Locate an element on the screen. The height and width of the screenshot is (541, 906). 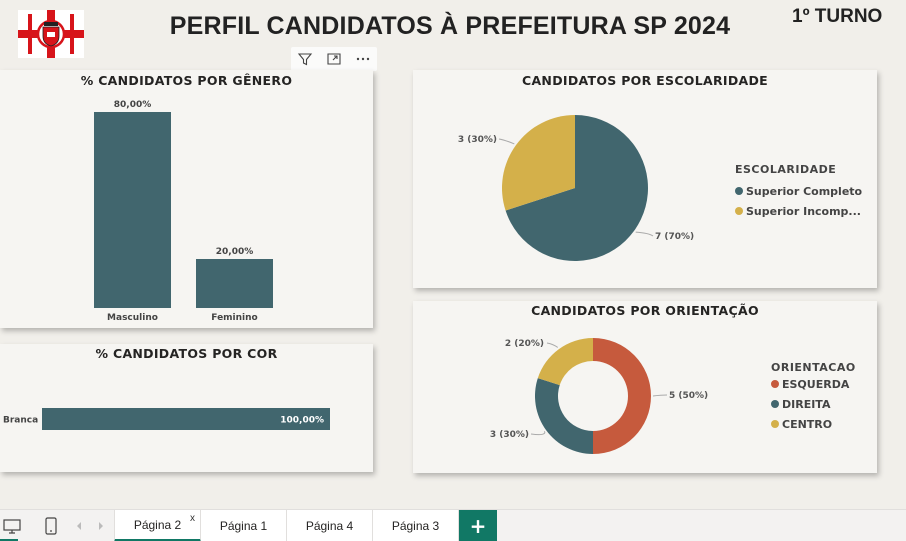
orientation-data-label: 5 (50%) is located at coordinates (688, 396).